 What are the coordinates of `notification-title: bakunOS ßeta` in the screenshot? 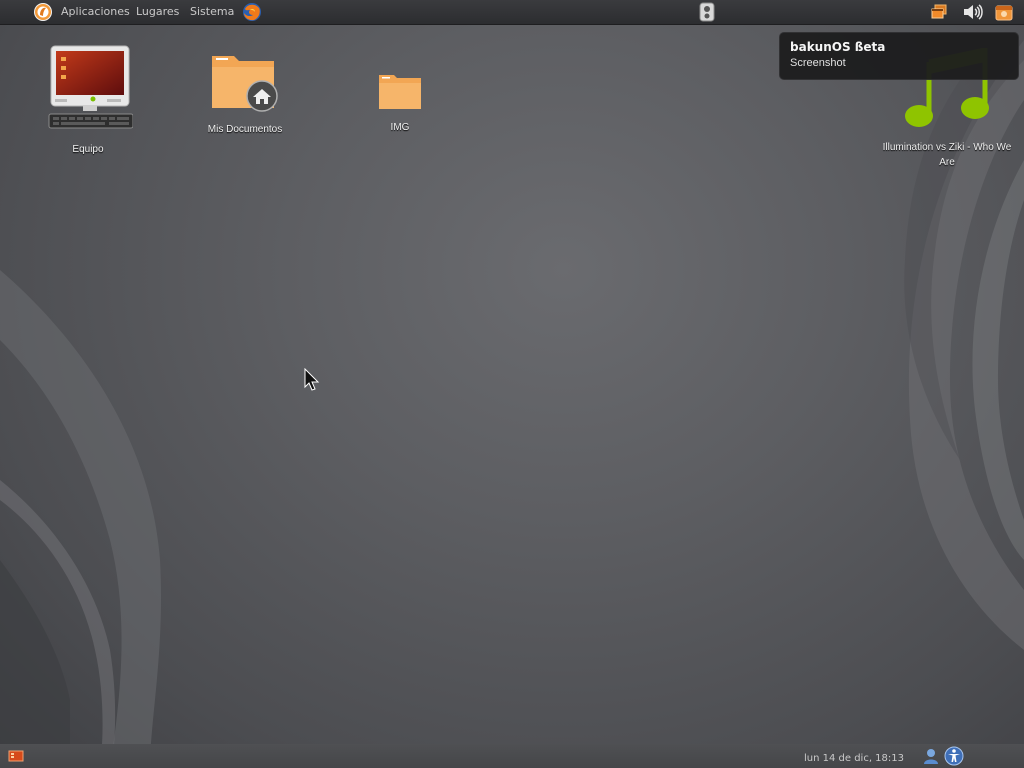 It's located at (838, 47).